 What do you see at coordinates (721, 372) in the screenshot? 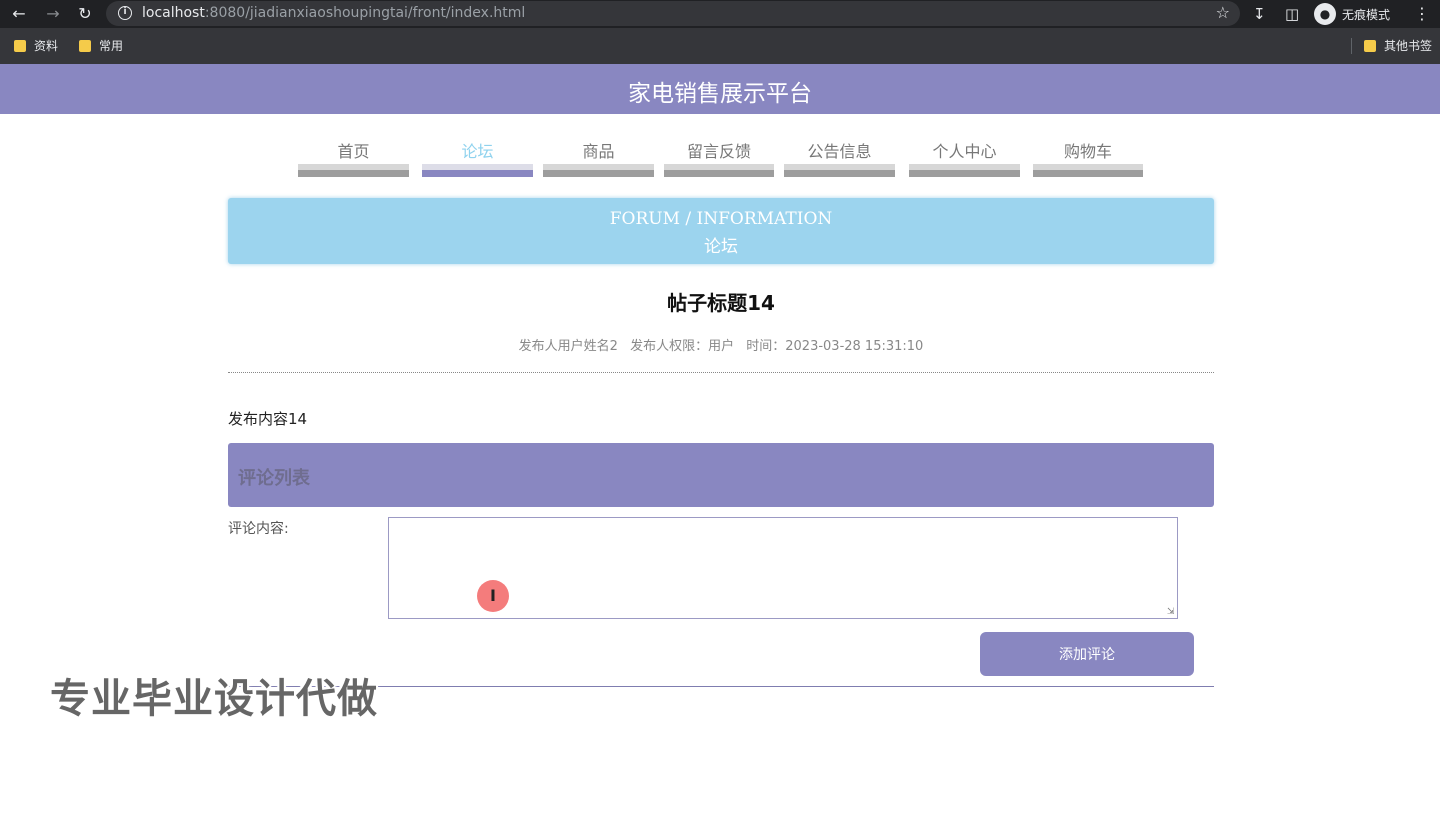
I see `post-divider` at bounding box center [721, 372].